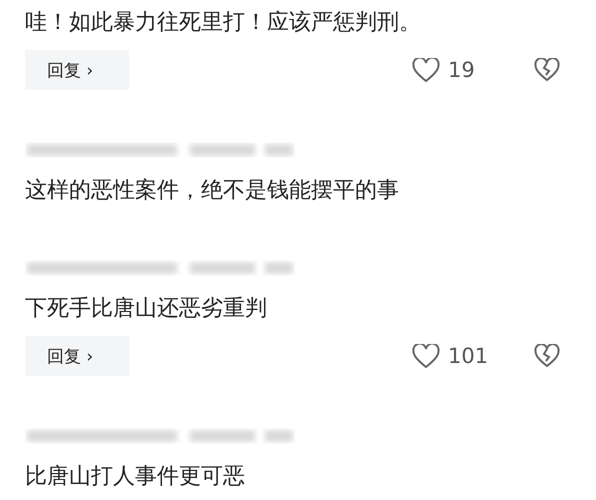 This screenshot has height=500, width=596. I want to click on like-count: 19, so click(461, 70).